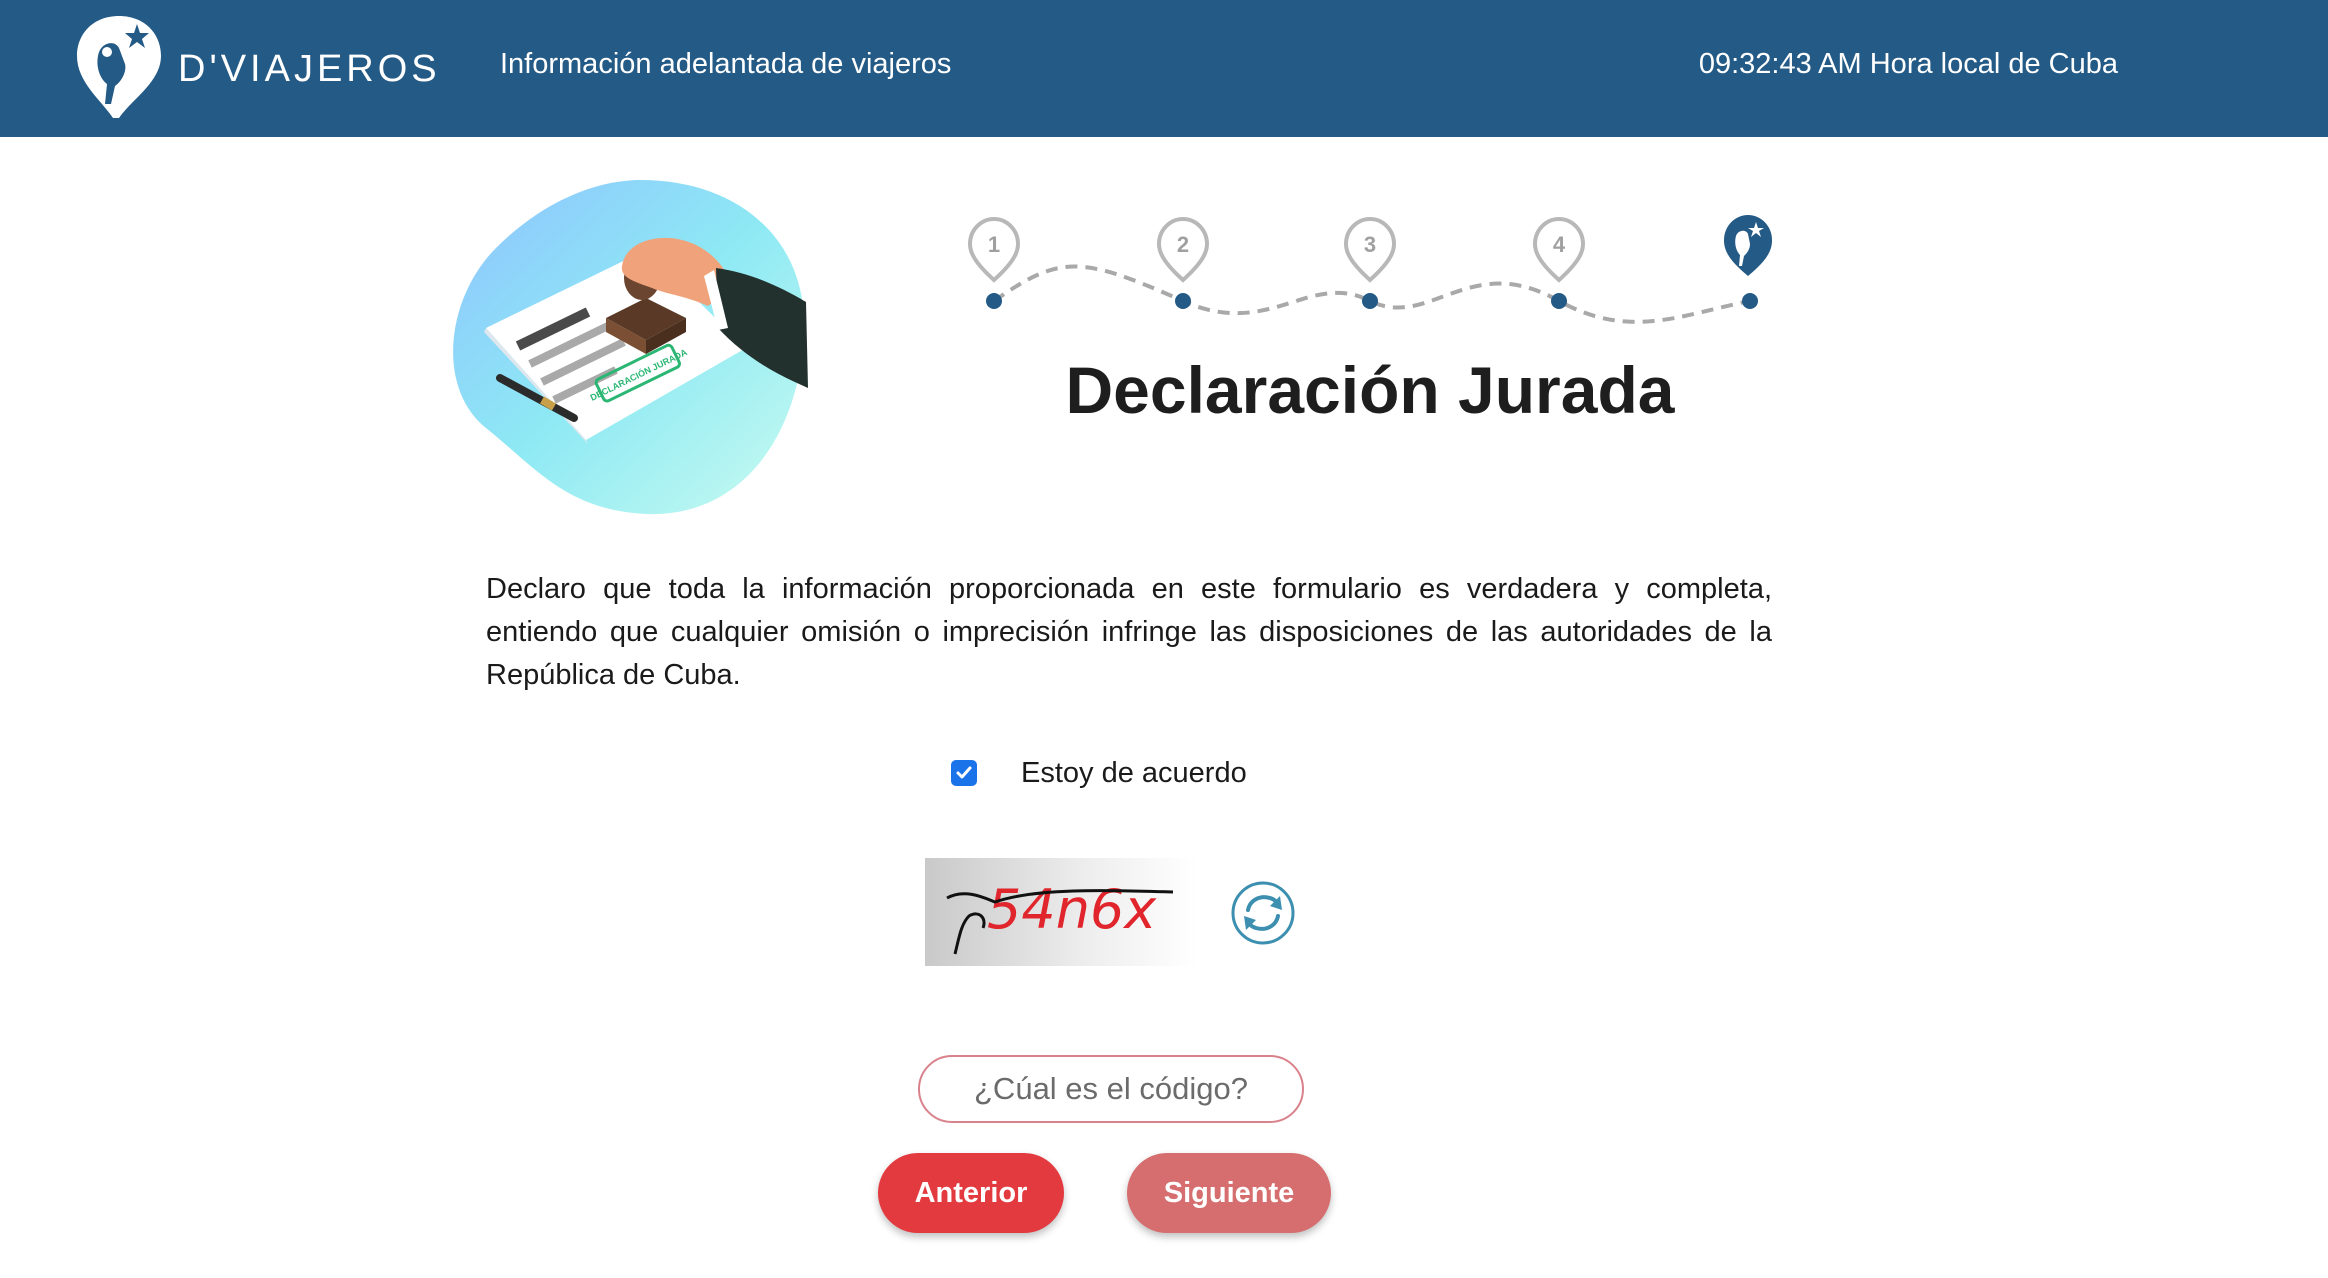 The width and height of the screenshot is (2328, 1278). I want to click on captcha-text: 54n6x, so click(1072, 909).